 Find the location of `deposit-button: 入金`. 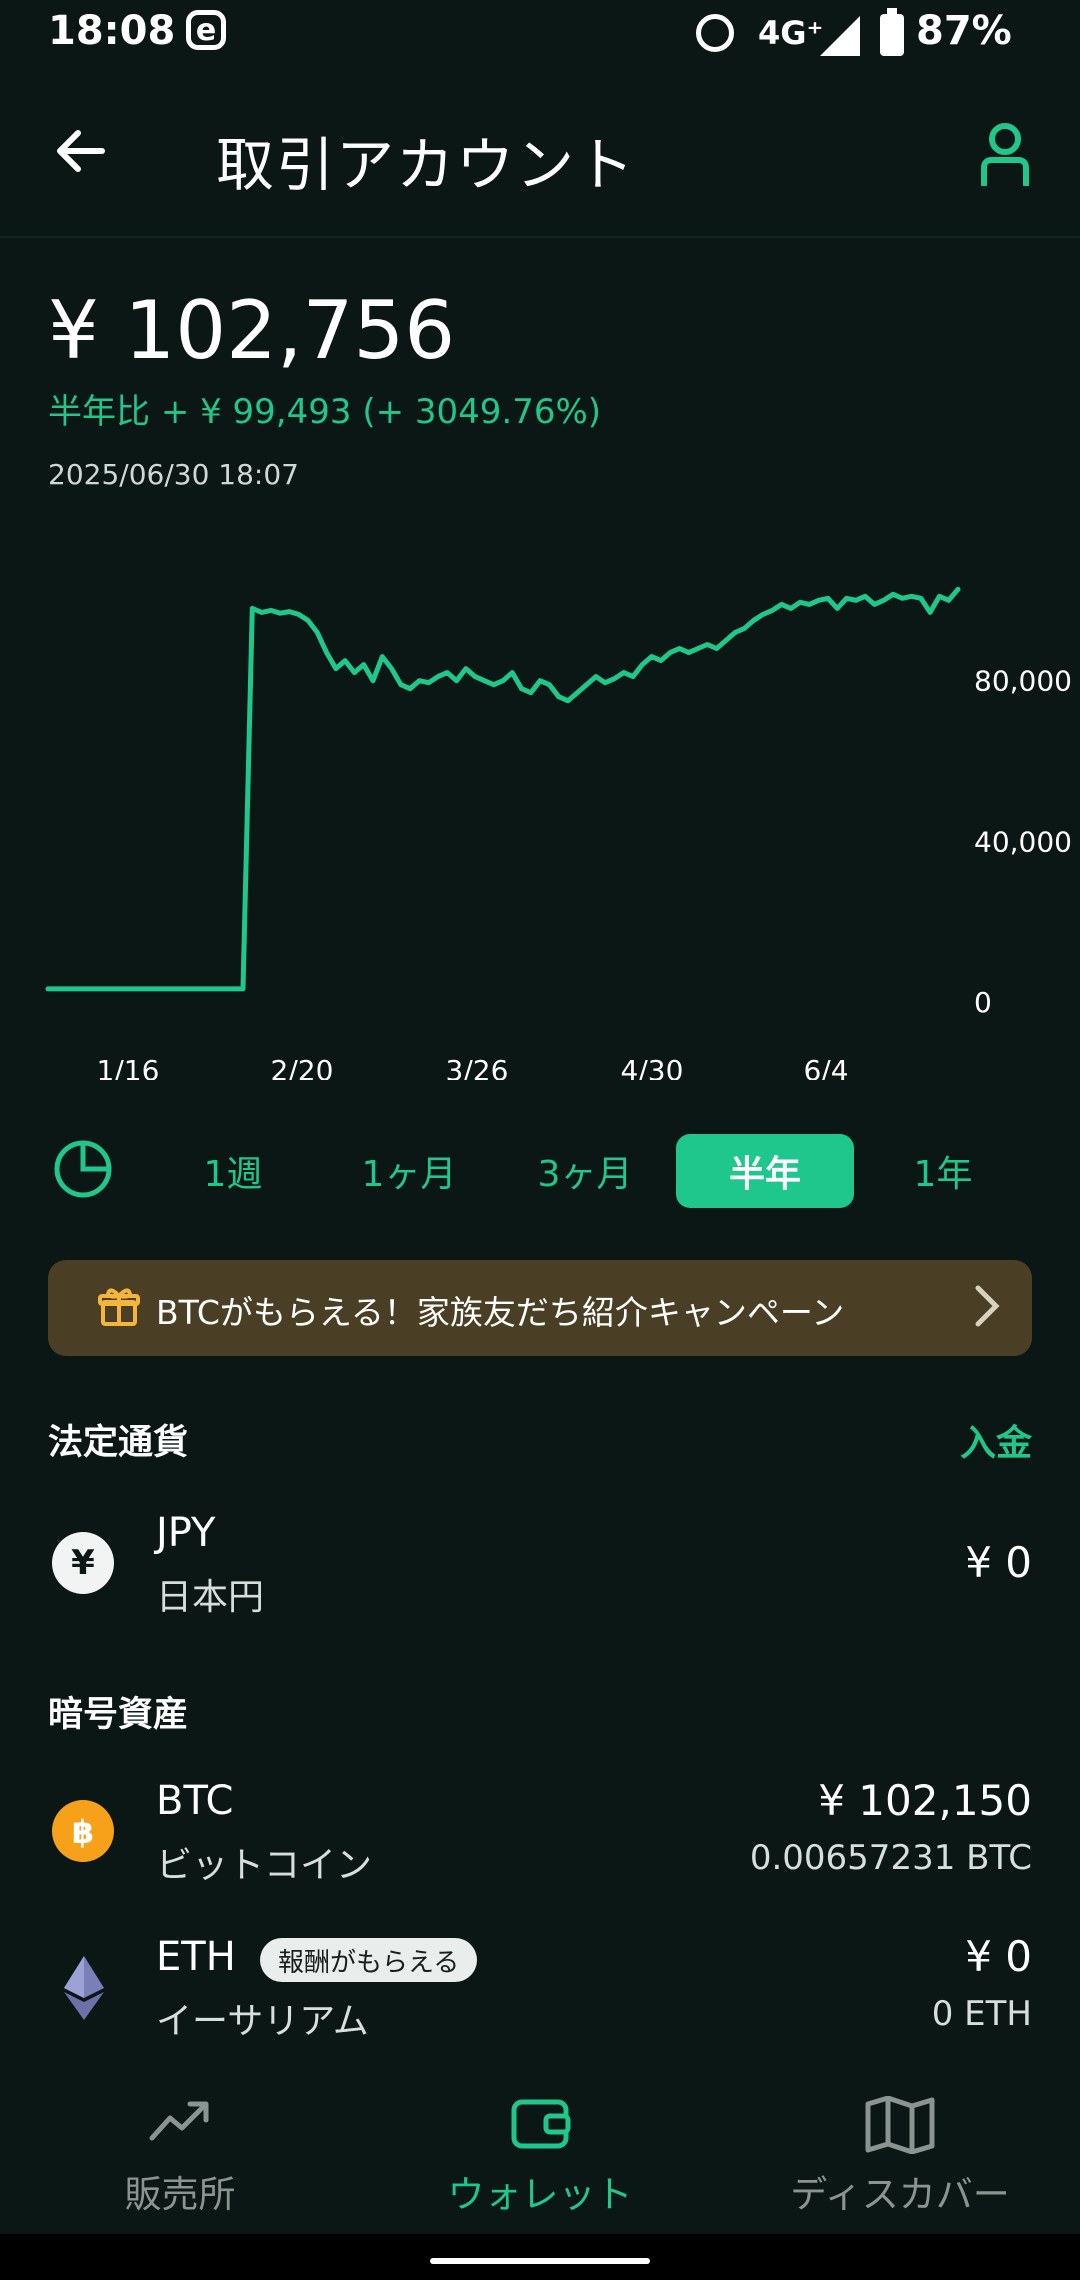

deposit-button: 入金 is located at coordinates (996, 1440).